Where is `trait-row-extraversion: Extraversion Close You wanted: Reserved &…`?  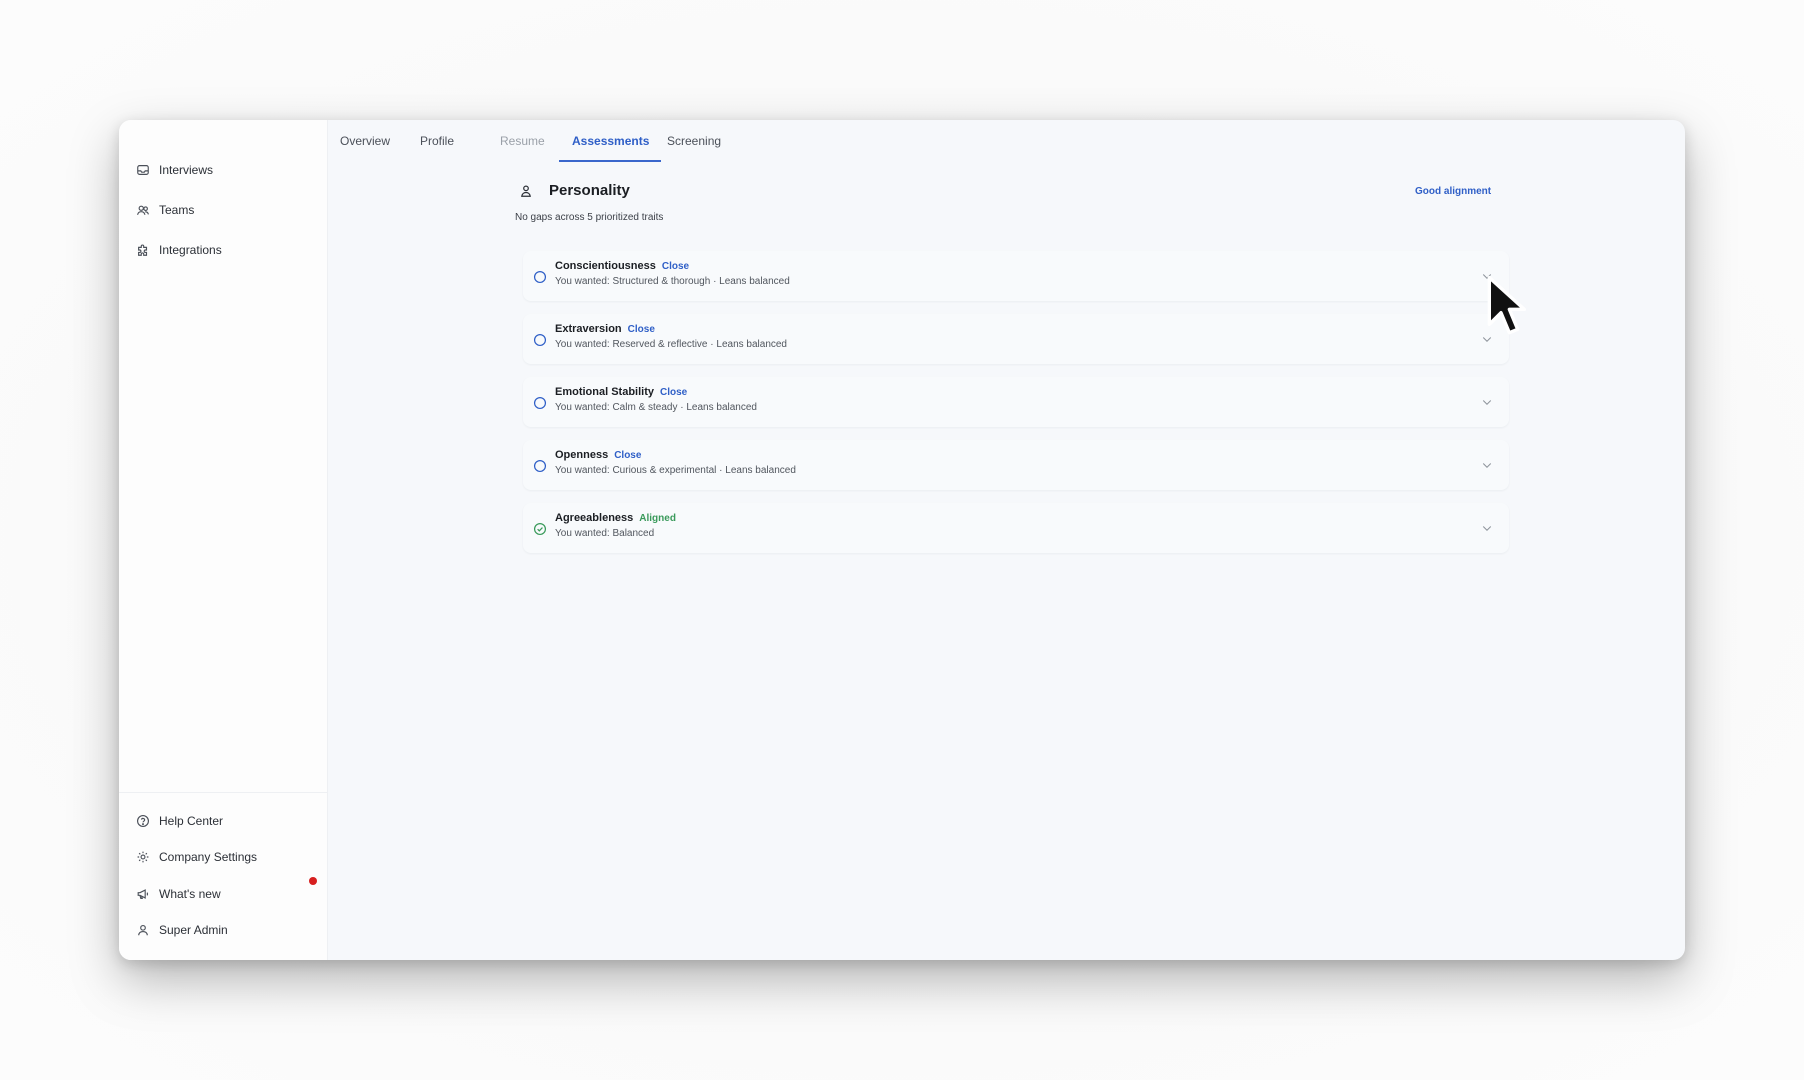
trait-row-extraversion: Extraversion Close You wanted: Reserved &… is located at coordinates (1016, 339).